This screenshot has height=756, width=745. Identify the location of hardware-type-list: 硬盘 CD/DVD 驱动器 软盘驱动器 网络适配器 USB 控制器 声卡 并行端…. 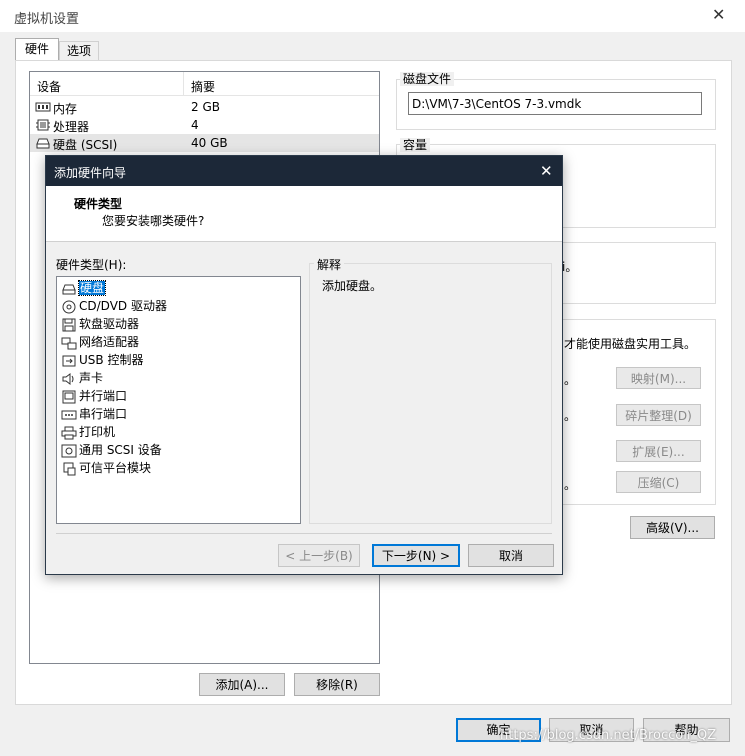
(178, 400).